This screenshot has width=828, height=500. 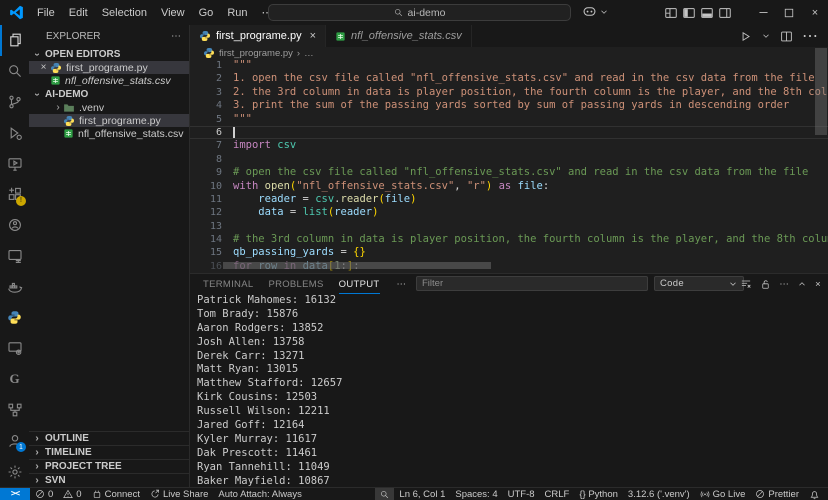 What do you see at coordinates (228, 284) in the screenshot?
I see `panel-tab-terminal: TERMINAL` at bounding box center [228, 284].